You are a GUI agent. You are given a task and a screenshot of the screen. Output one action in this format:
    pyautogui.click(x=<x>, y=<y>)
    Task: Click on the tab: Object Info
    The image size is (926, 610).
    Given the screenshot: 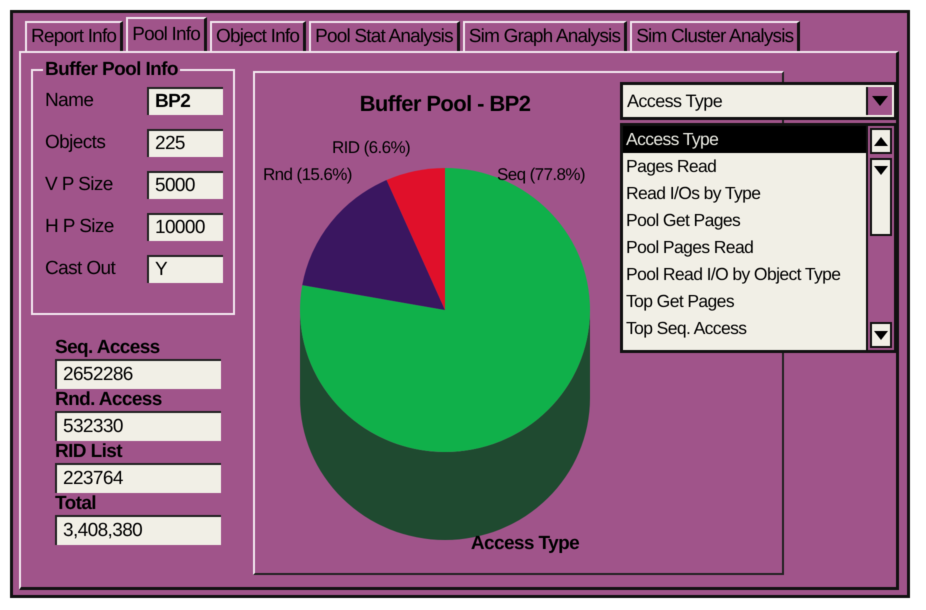 What is the action you would take?
    pyautogui.click(x=258, y=36)
    